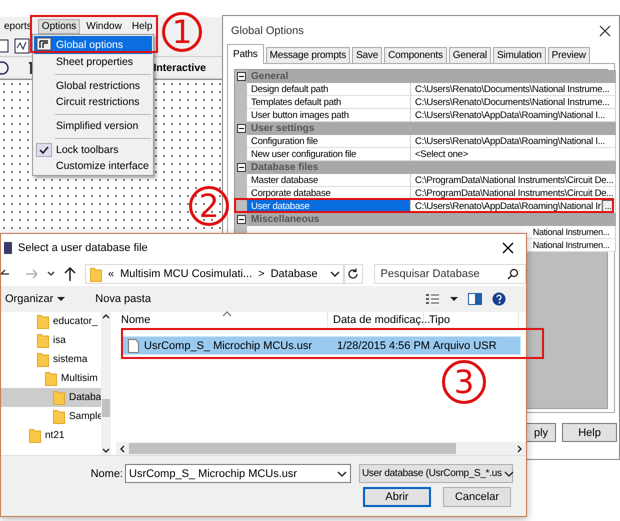 The width and height of the screenshot is (620, 521). I want to click on property-label: Master database, so click(329, 180).